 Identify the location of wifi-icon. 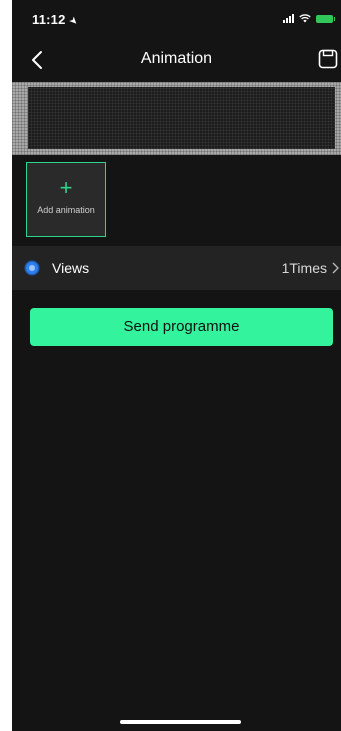
(305, 18).